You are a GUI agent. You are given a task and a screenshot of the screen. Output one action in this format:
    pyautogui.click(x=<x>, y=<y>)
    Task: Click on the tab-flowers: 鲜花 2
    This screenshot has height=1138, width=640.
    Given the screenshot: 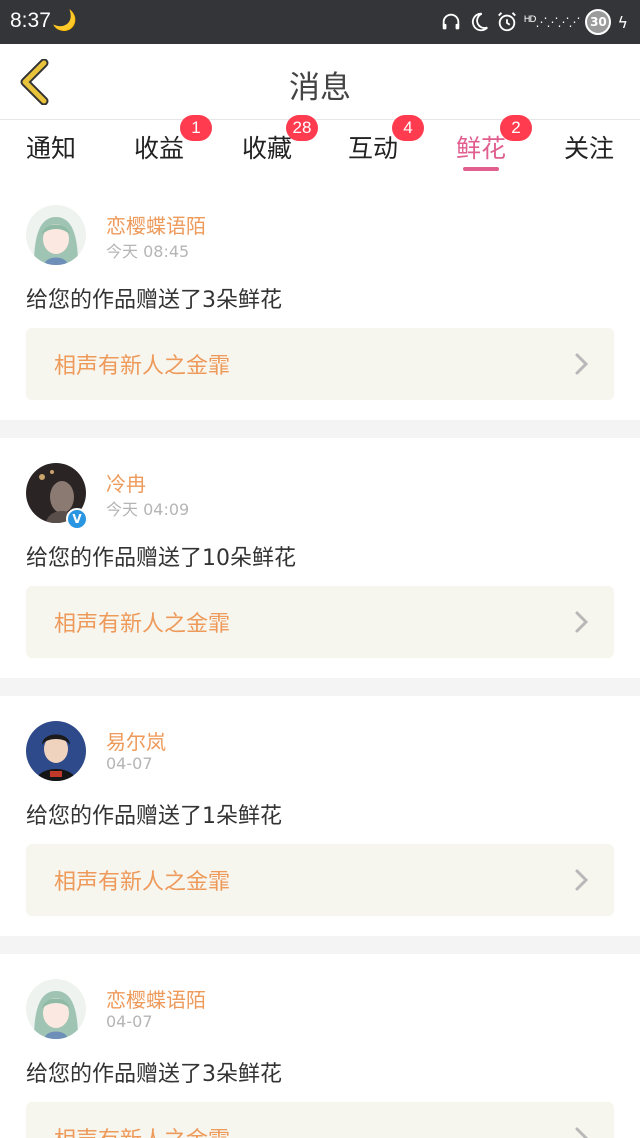 What is the action you would take?
    pyautogui.click(x=481, y=147)
    